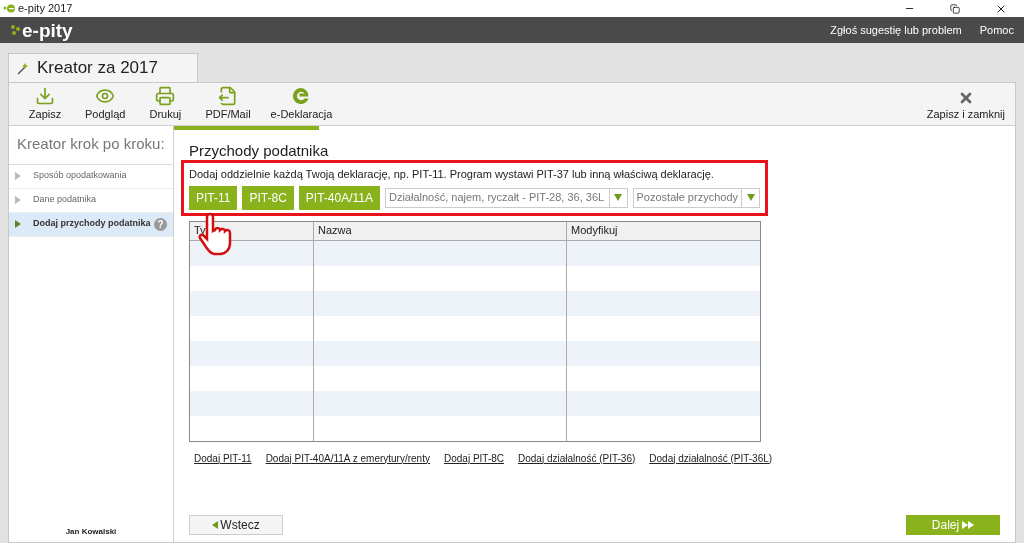 This screenshot has width=1024, height=543. I want to click on column-header: Nazwa, so click(440, 230).